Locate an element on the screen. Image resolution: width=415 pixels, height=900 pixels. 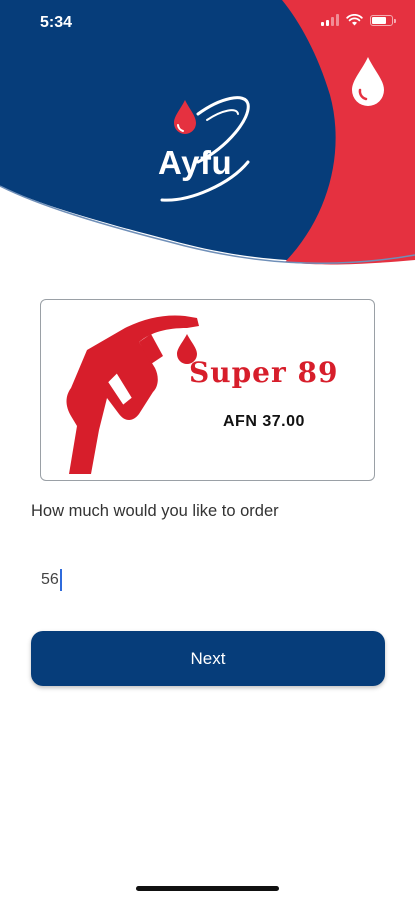
status-time: 5:34 is located at coordinates (56, 22).